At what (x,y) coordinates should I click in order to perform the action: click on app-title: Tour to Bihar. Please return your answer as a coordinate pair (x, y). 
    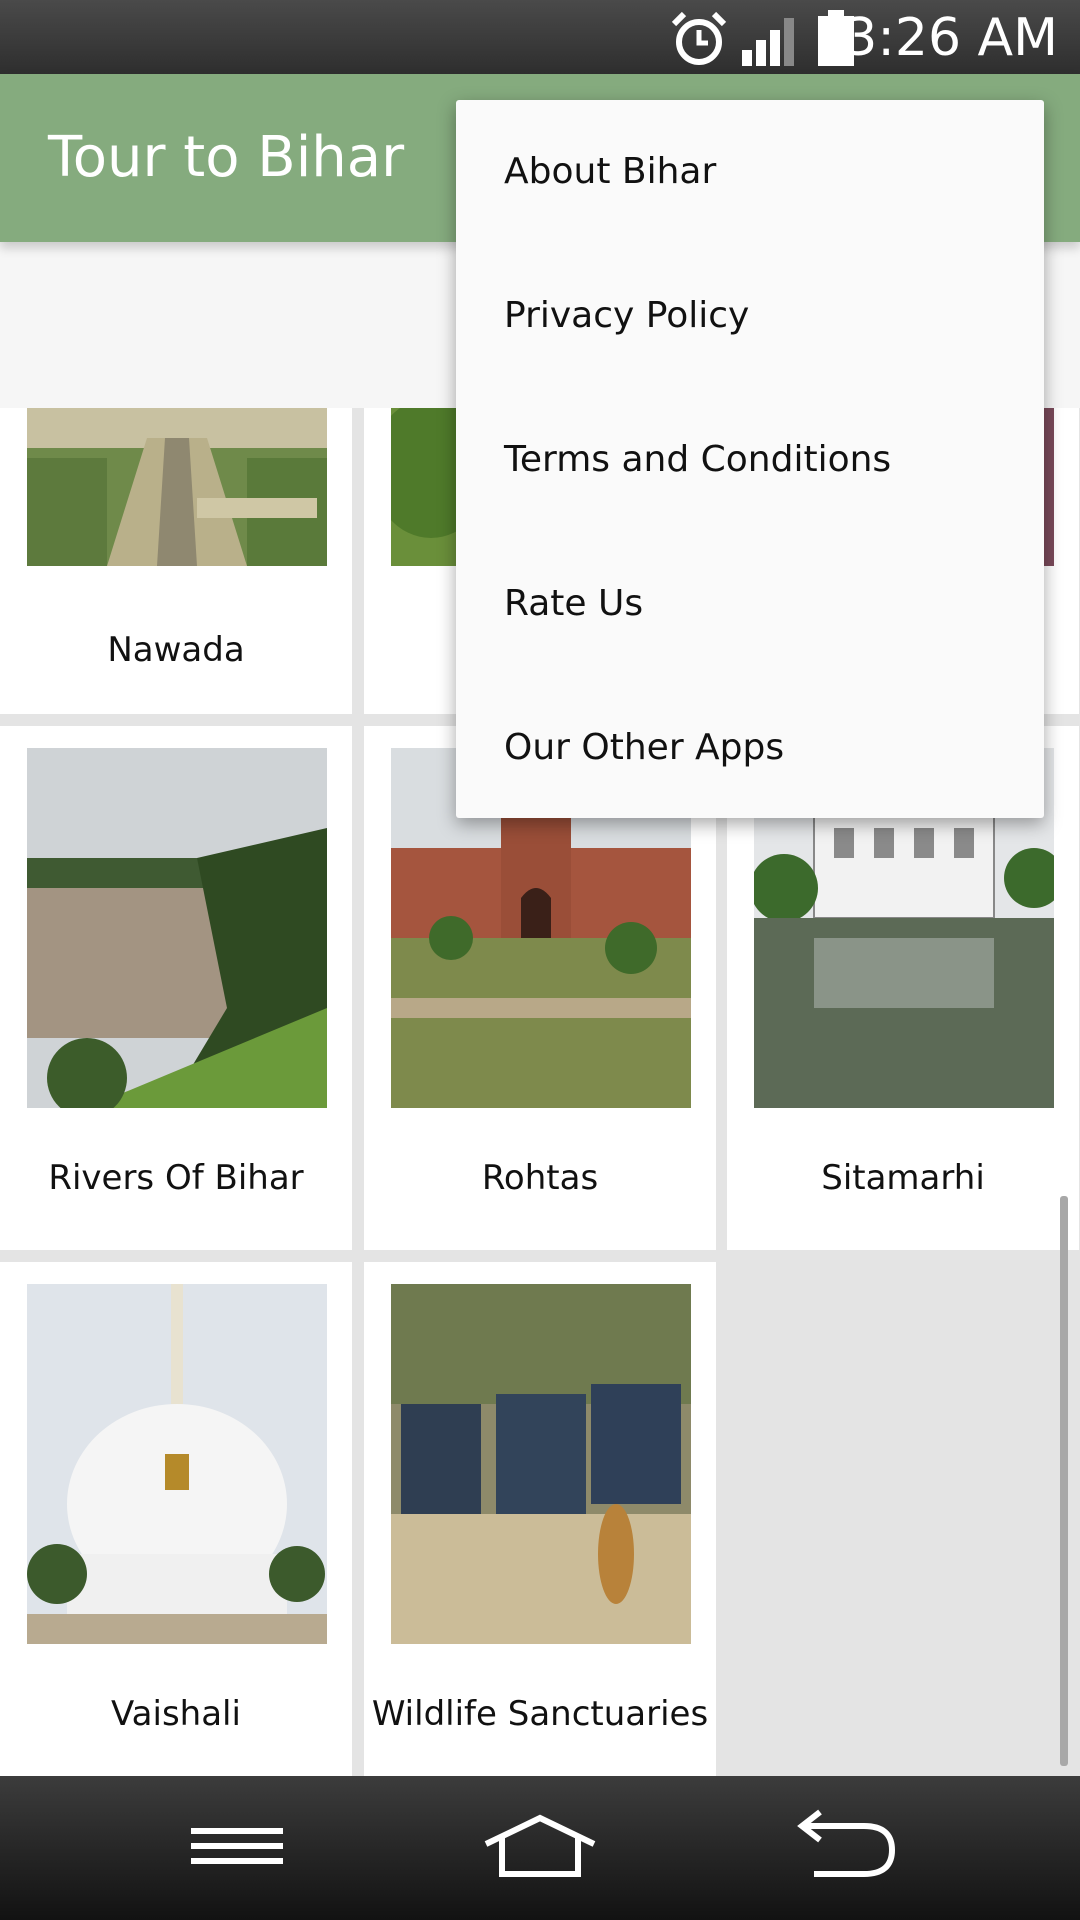
    Looking at the image, I should click on (226, 157).